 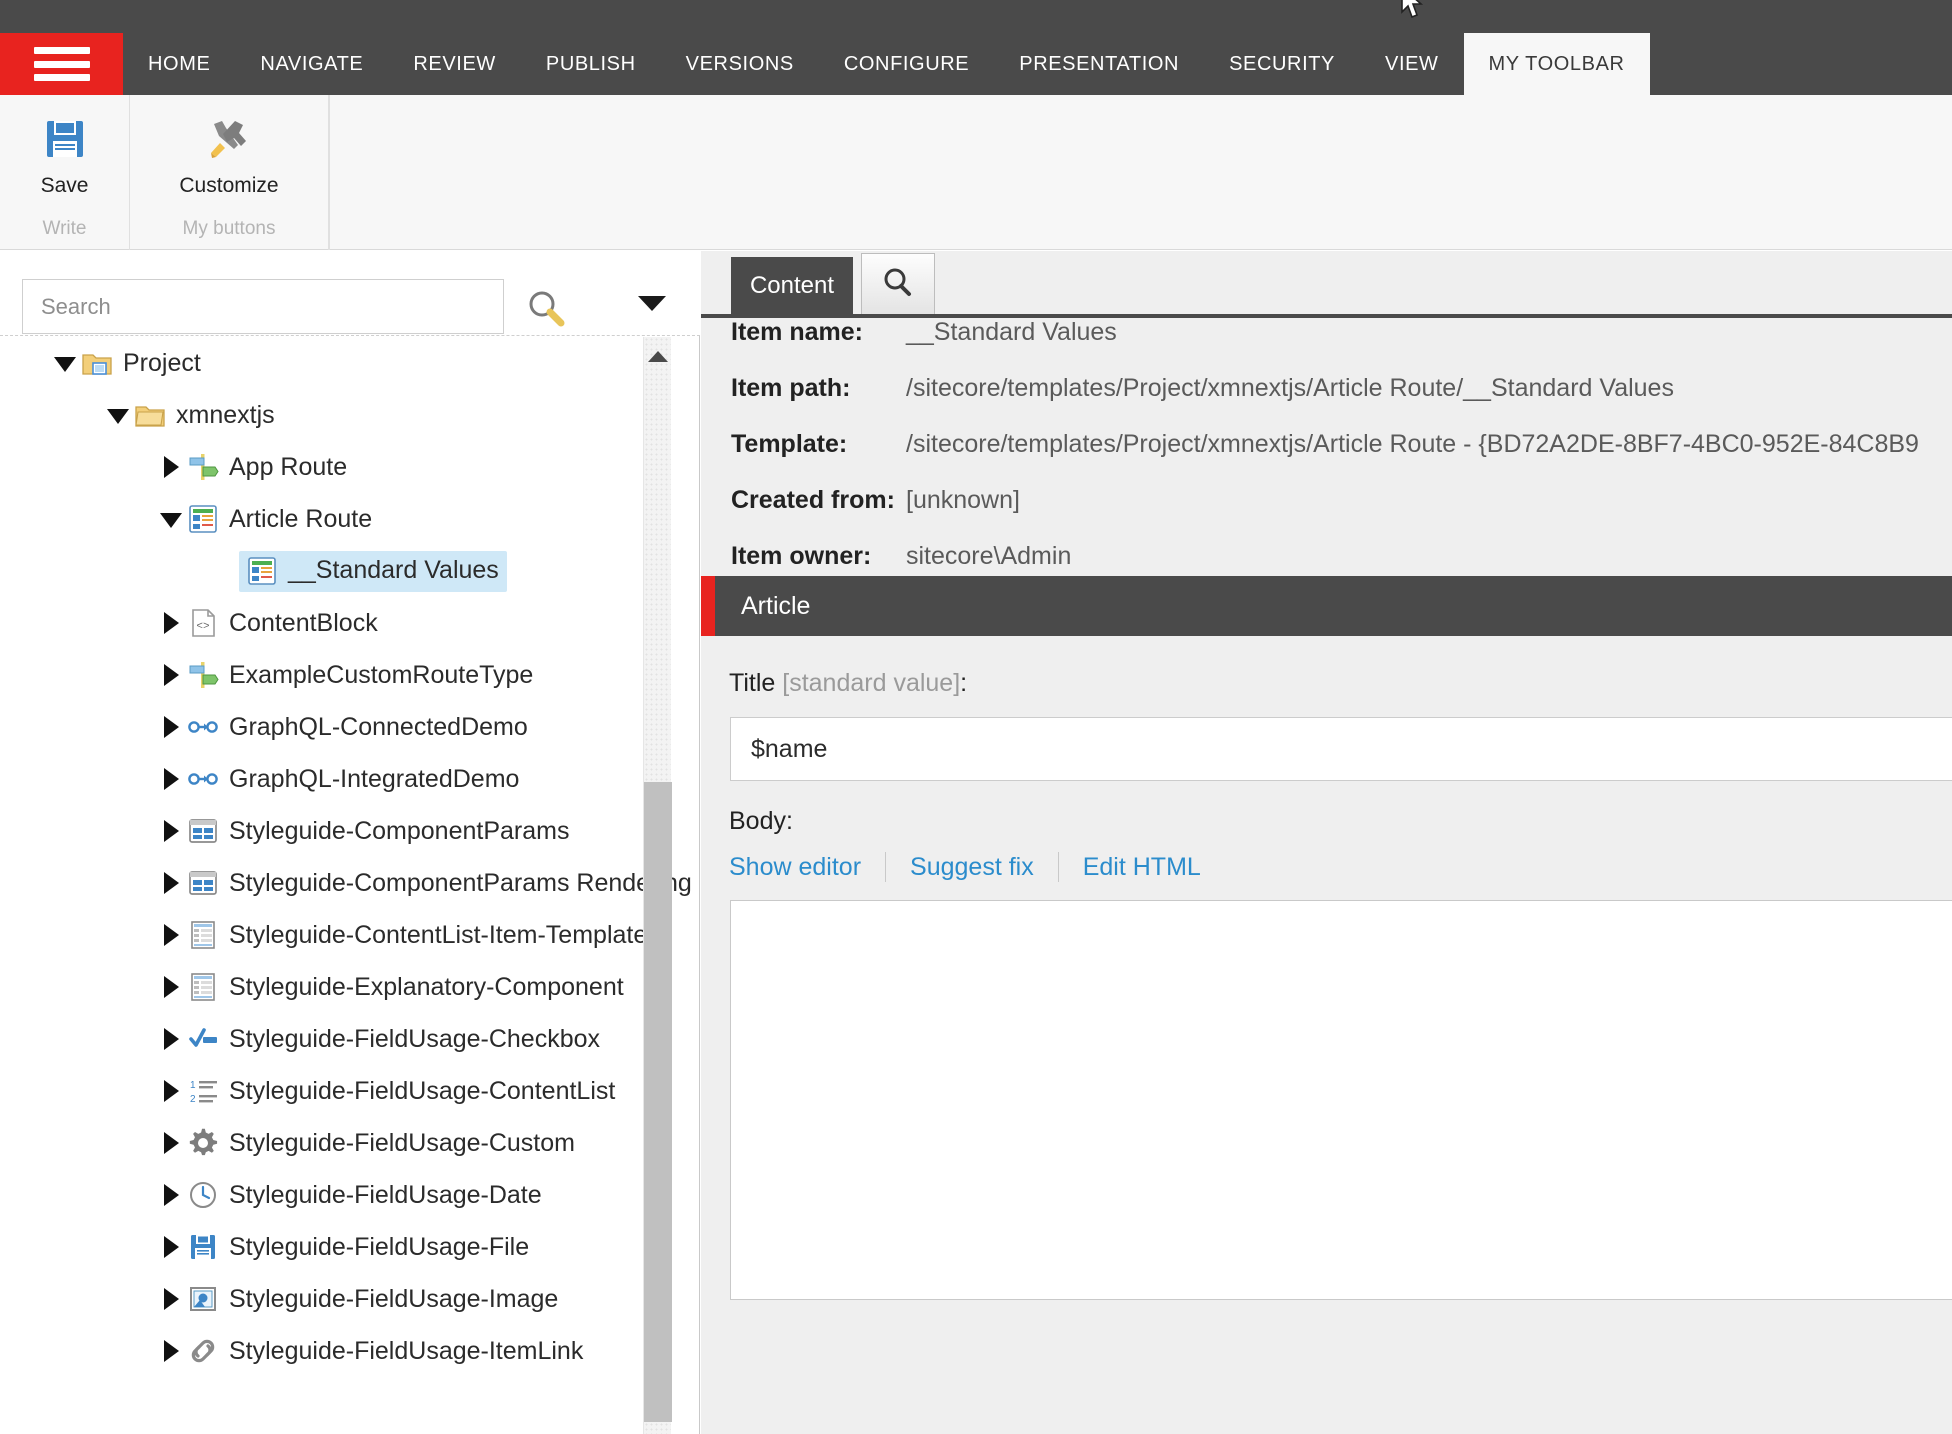 I want to click on field-title-input-wrapper, so click(x=1341, y=749).